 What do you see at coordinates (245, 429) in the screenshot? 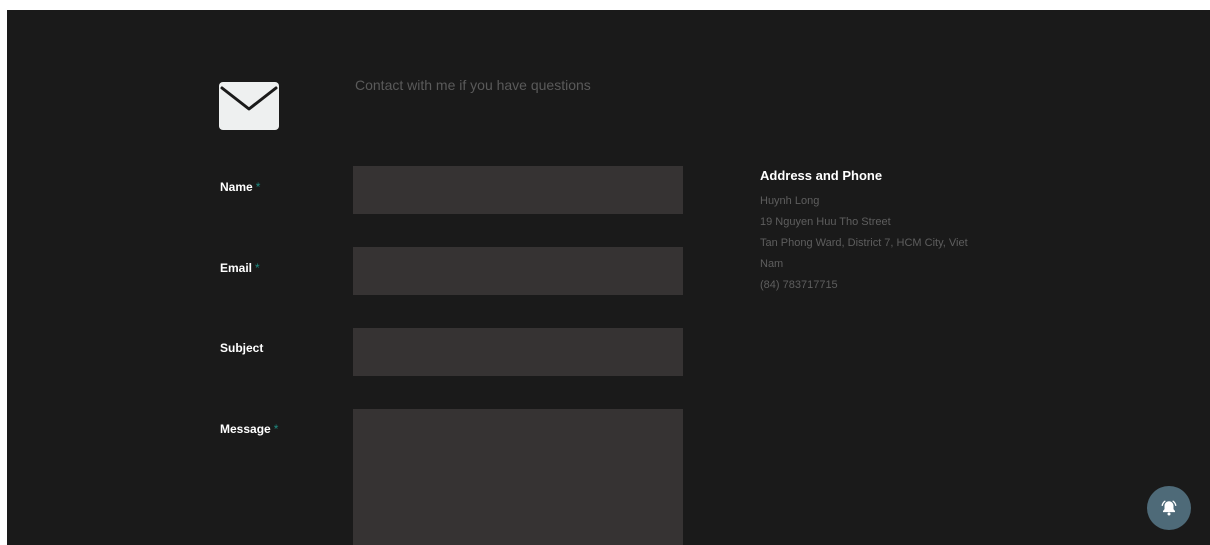
I see `message-label-text: Message` at bounding box center [245, 429].